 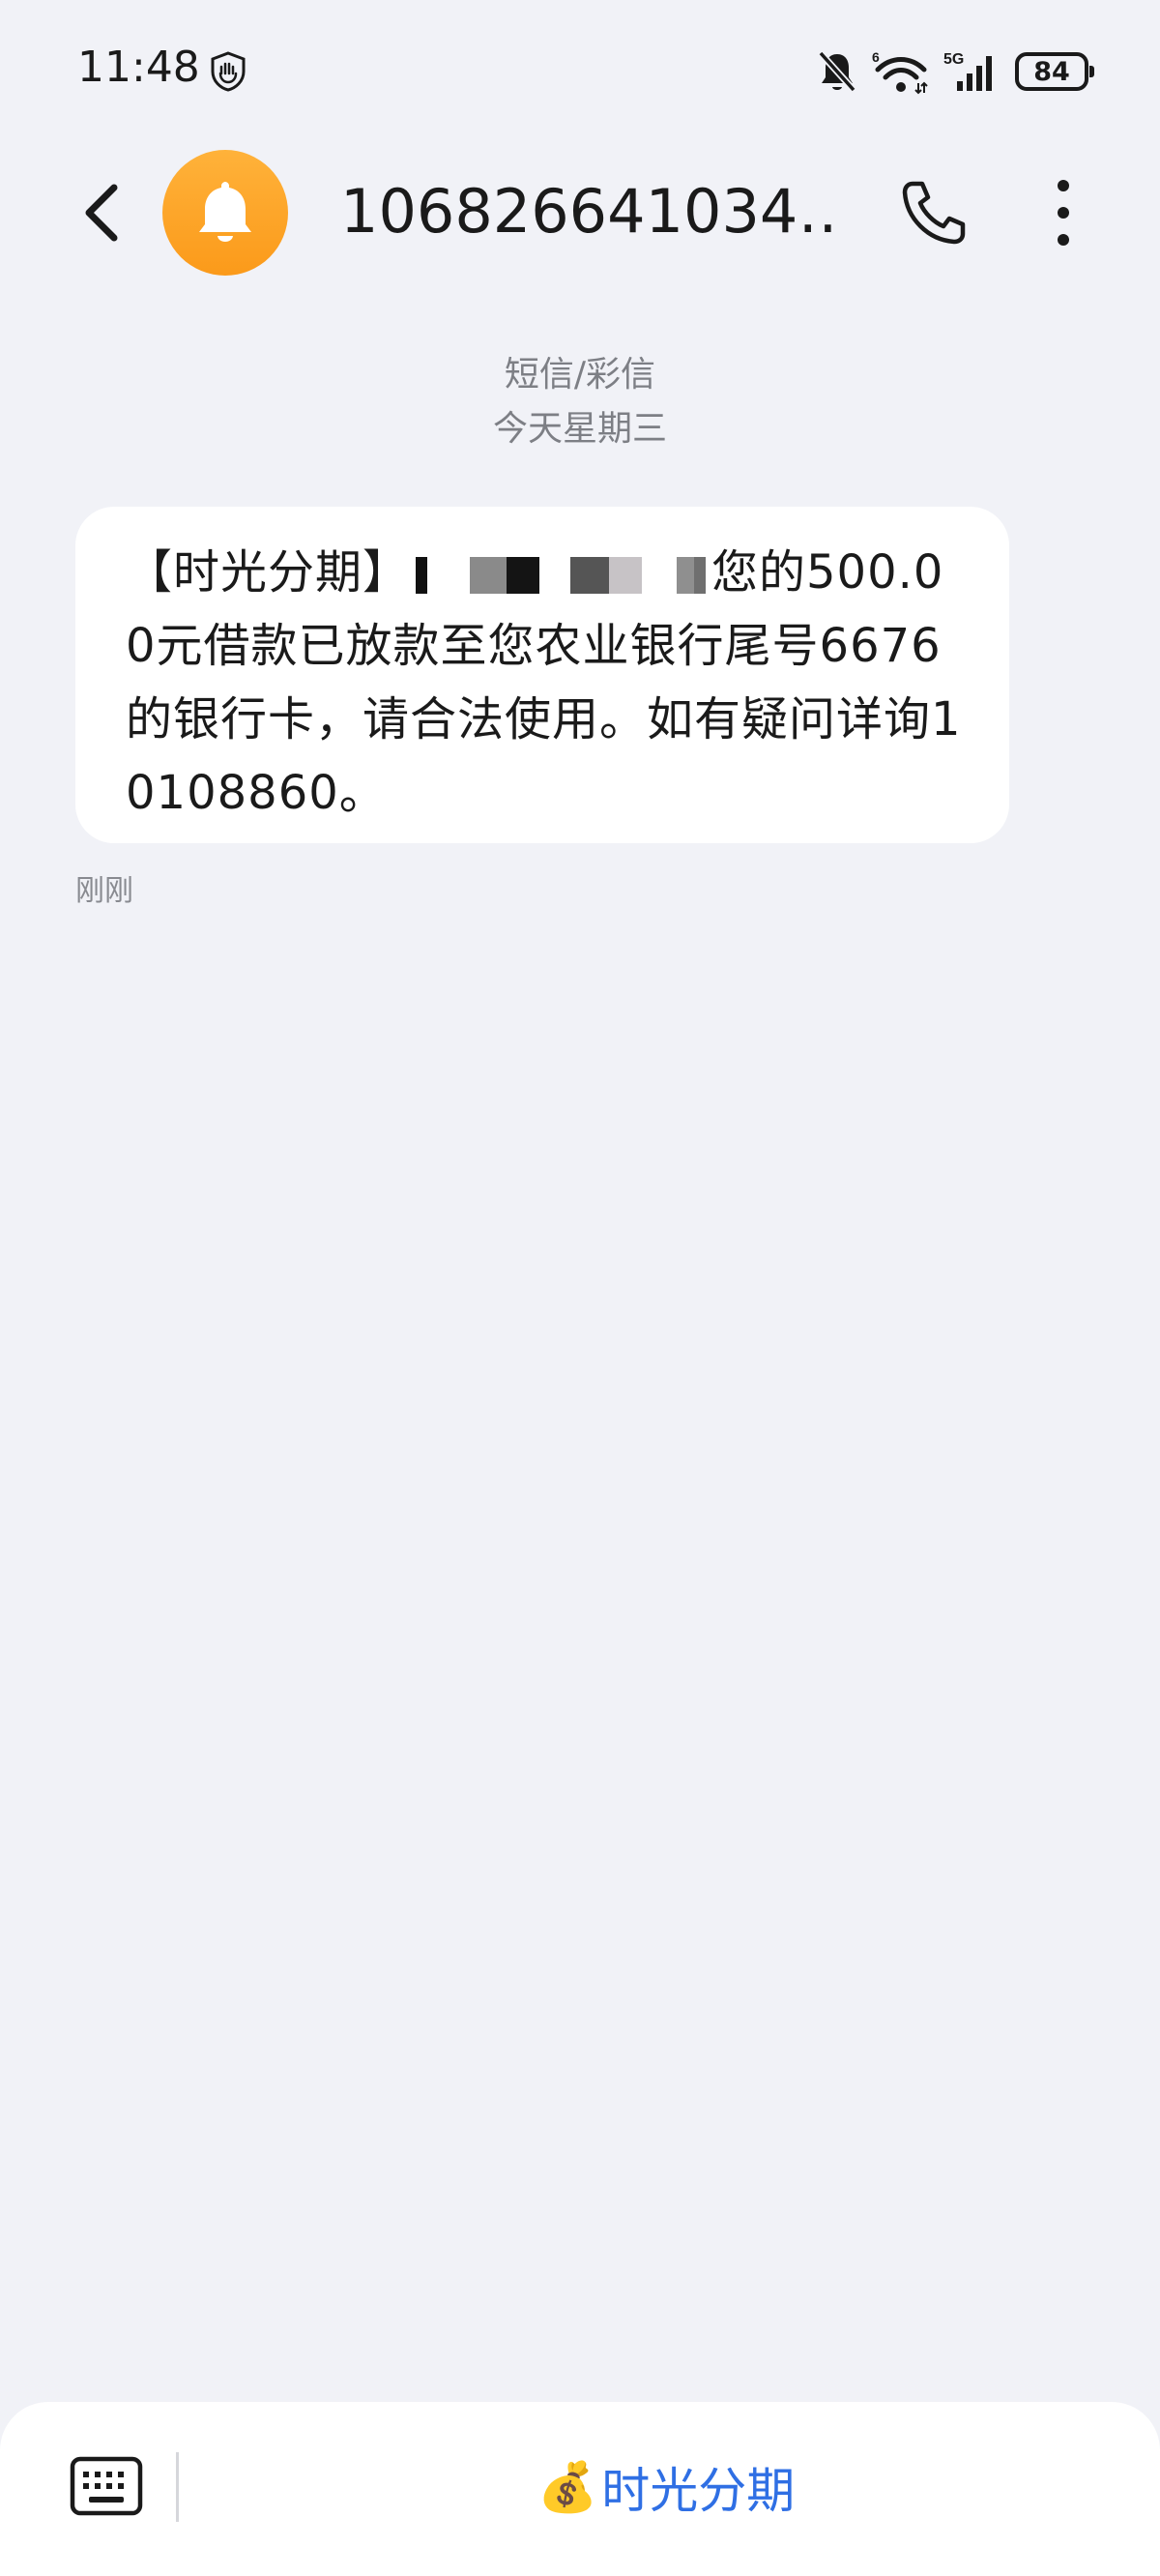 What do you see at coordinates (104, 891) in the screenshot?
I see `message-time: 刚刚` at bounding box center [104, 891].